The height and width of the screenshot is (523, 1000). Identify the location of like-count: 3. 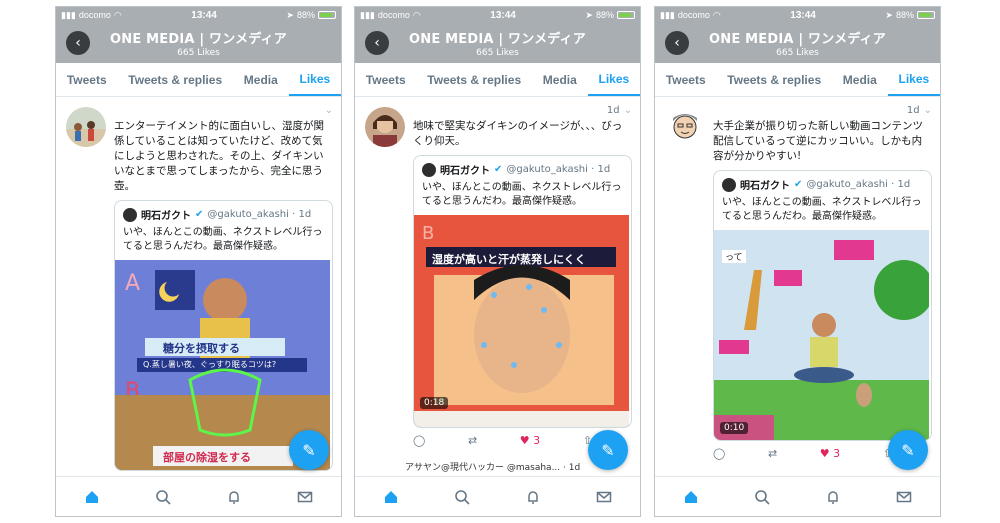
(837, 453).